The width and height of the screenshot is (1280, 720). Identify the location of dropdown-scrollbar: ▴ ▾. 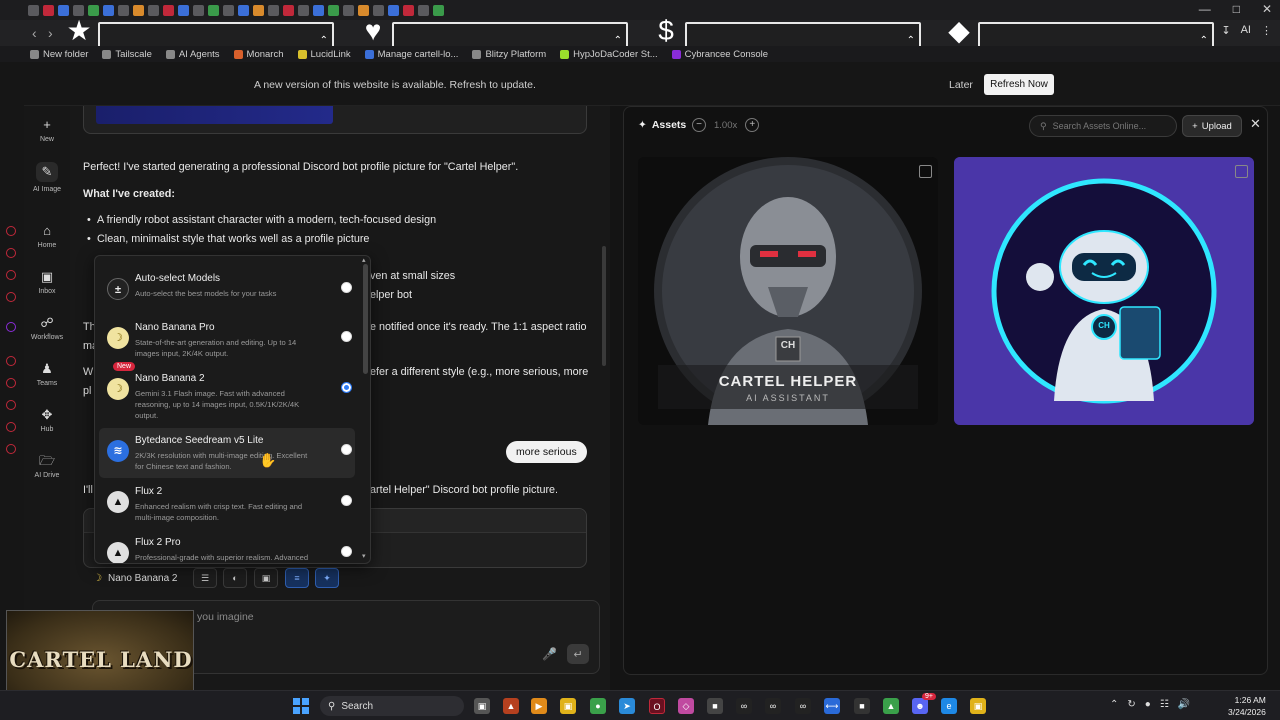
(365, 409).